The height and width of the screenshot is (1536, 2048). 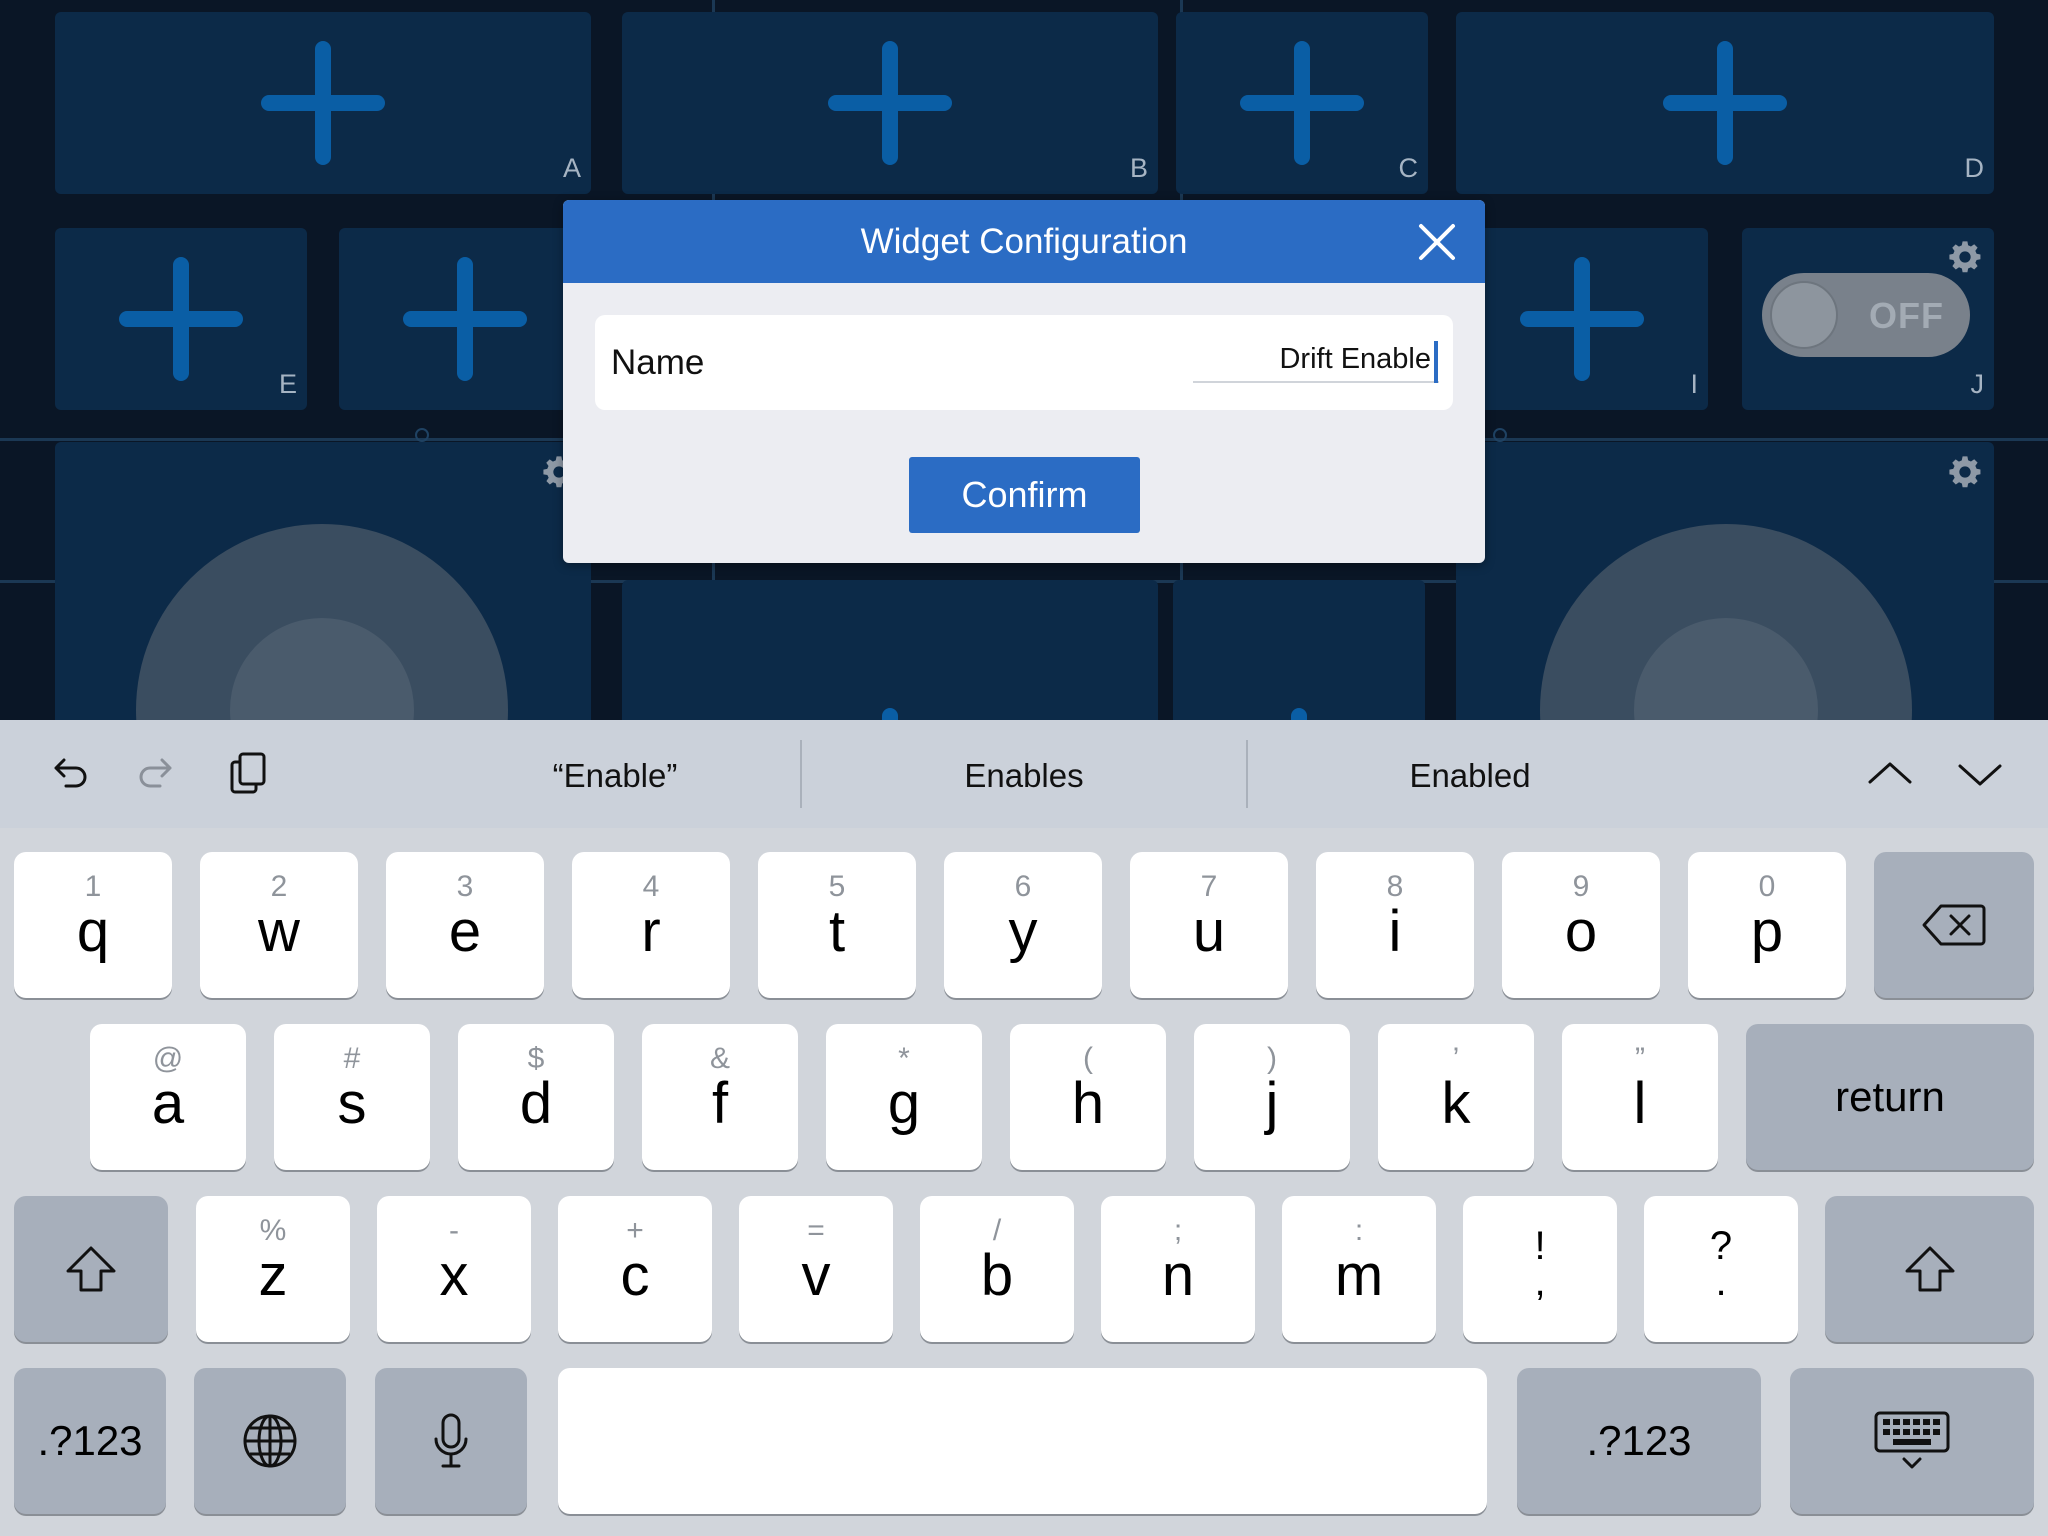 I want to click on key-label: z, so click(x=273, y=1275).